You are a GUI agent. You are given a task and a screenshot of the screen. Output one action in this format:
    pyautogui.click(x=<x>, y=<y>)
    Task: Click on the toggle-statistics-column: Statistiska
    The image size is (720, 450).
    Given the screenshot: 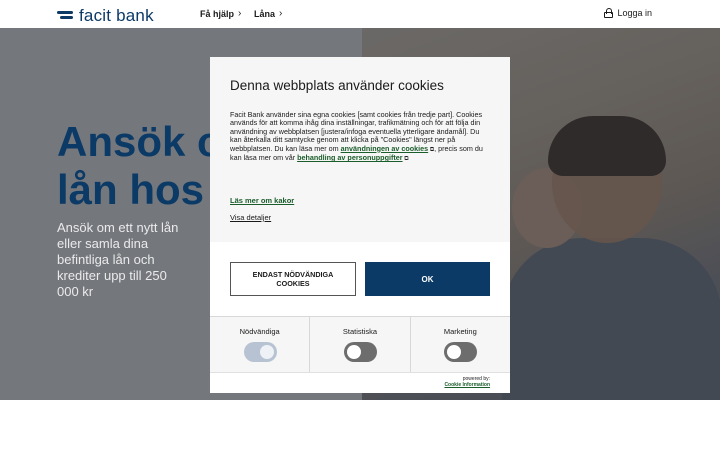 What is the action you would take?
    pyautogui.click(x=360, y=344)
    